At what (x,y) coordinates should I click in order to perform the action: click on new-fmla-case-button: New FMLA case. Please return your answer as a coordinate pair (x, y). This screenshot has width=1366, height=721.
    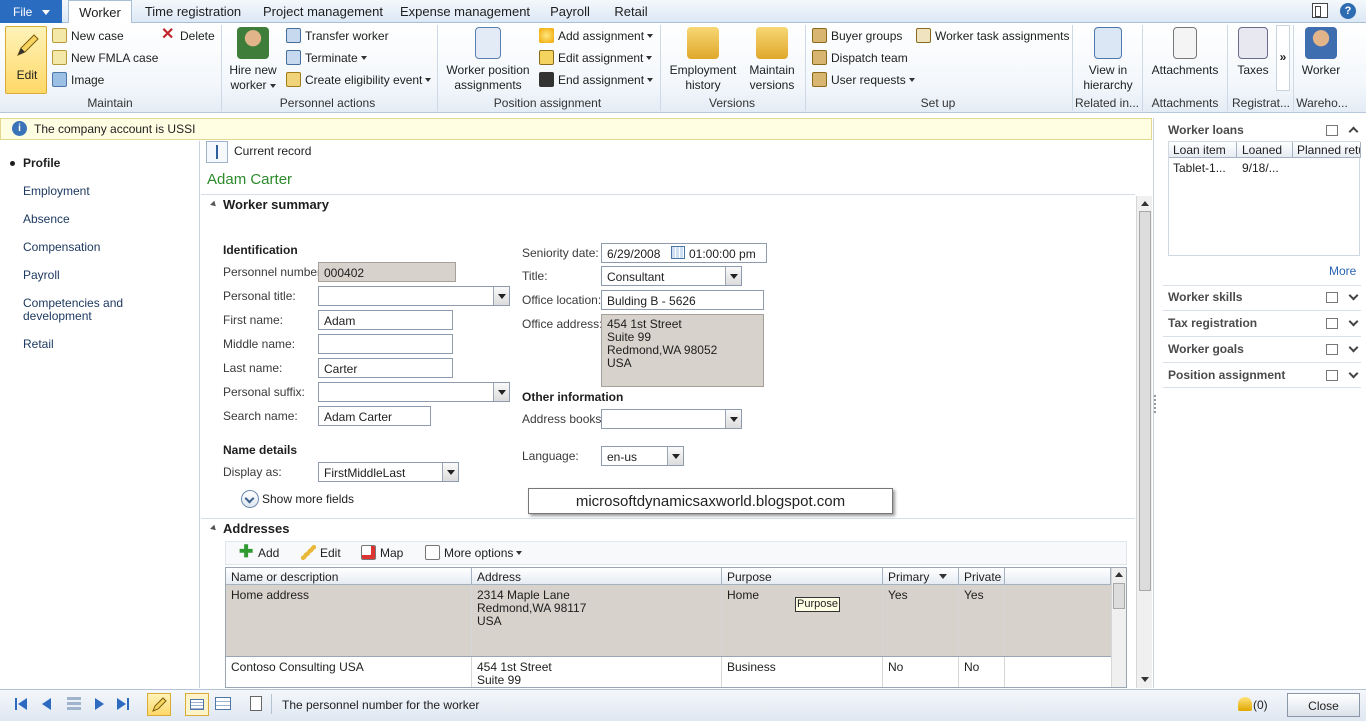
    Looking at the image, I should click on (105, 57).